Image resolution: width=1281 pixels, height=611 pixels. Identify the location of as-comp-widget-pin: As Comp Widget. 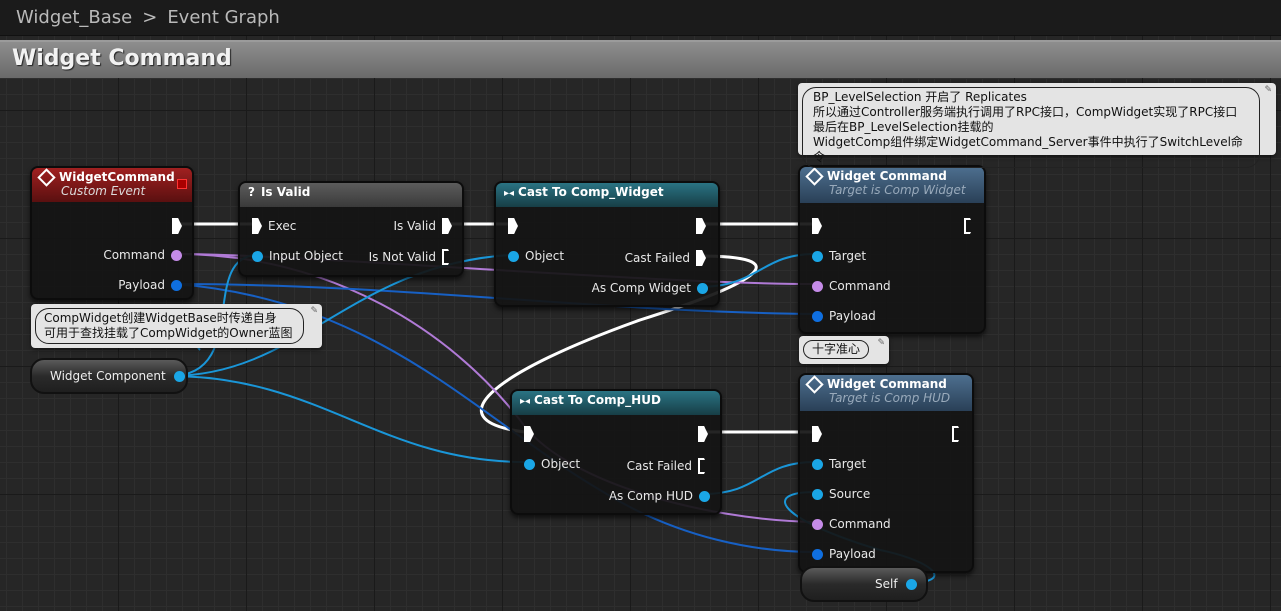
(650, 288).